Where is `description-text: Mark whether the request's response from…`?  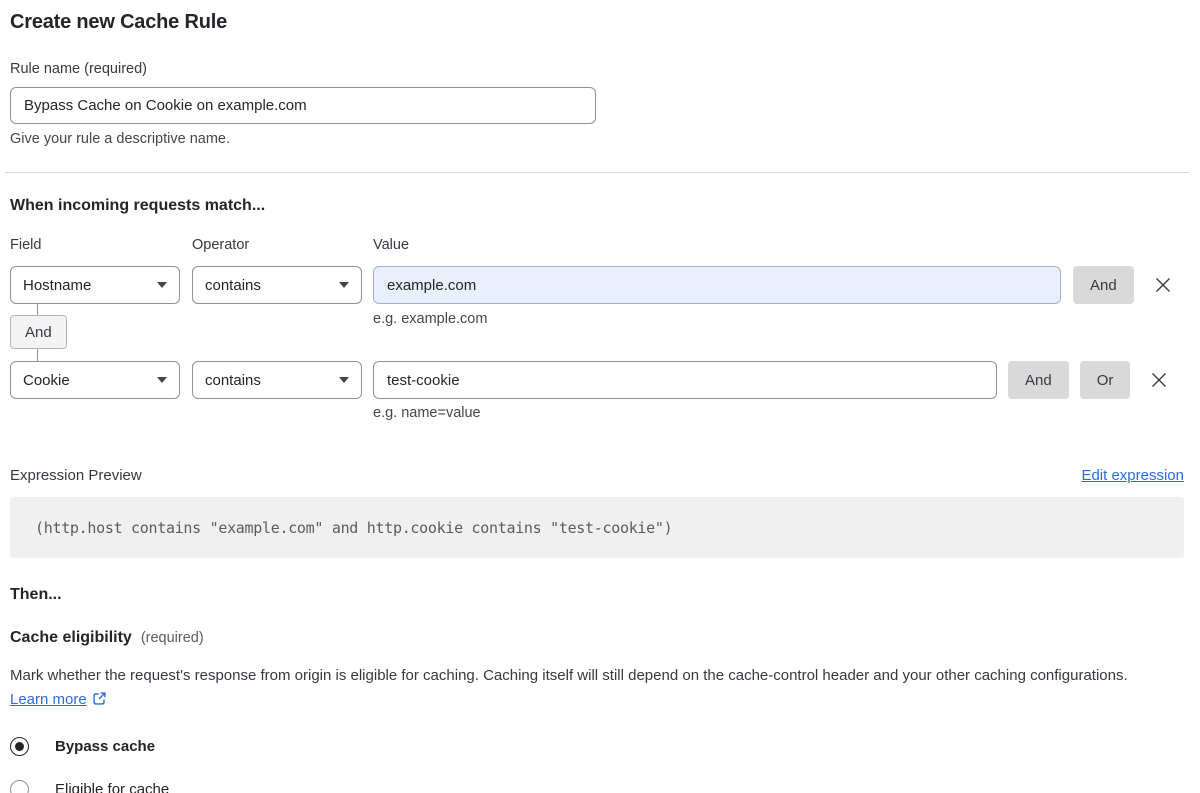 description-text: Mark whether the request's response from… is located at coordinates (569, 675).